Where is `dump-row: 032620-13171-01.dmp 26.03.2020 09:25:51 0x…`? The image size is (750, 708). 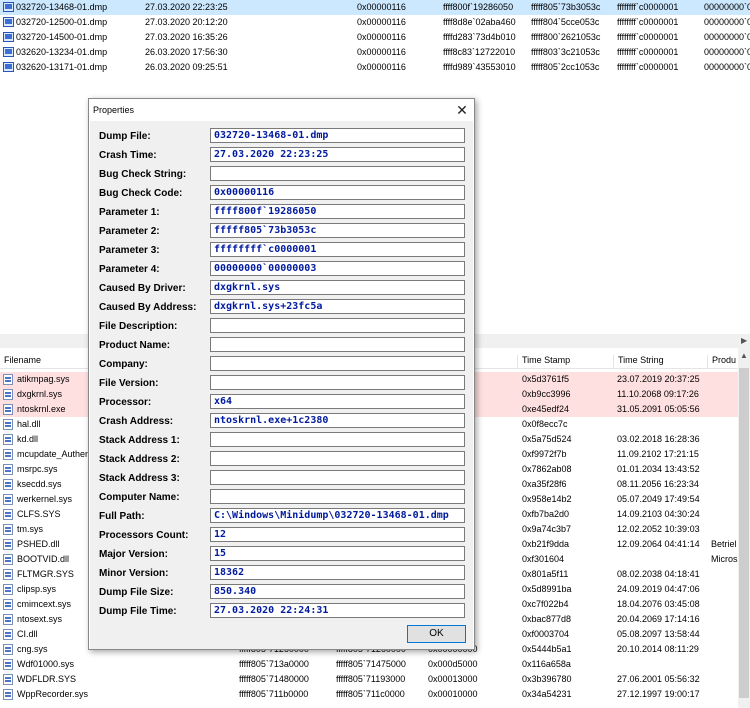 dump-row: 032620-13171-01.dmp 26.03.2020 09:25:51 0x… is located at coordinates (375, 67).